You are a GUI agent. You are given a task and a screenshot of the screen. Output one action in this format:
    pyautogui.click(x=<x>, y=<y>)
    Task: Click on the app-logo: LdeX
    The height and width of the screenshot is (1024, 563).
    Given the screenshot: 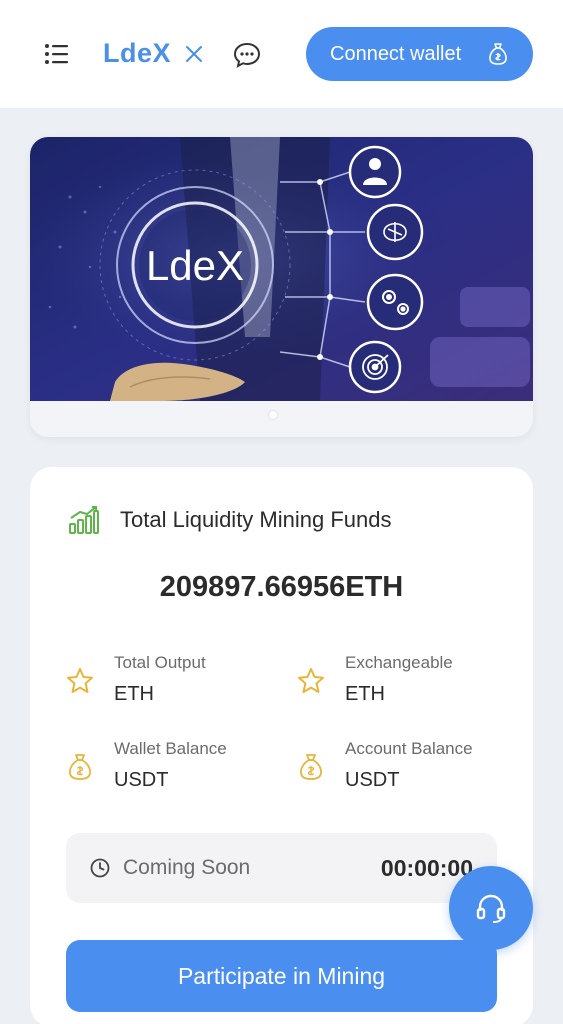 What is the action you would take?
    pyautogui.click(x=137, y=53)
    